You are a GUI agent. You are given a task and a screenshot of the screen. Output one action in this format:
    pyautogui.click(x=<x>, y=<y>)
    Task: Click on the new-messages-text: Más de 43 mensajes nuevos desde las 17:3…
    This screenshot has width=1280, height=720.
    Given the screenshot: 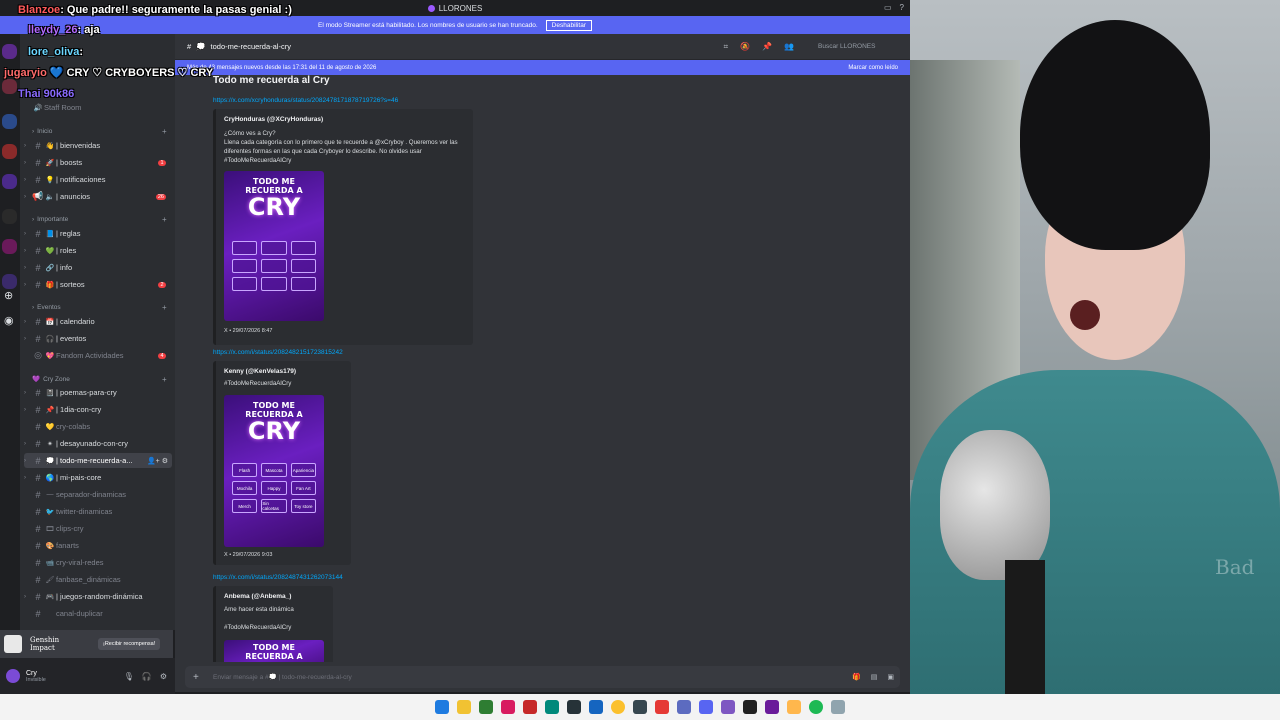 What is the action you would take?
    pyautogui.click(x=282, y=67)
    